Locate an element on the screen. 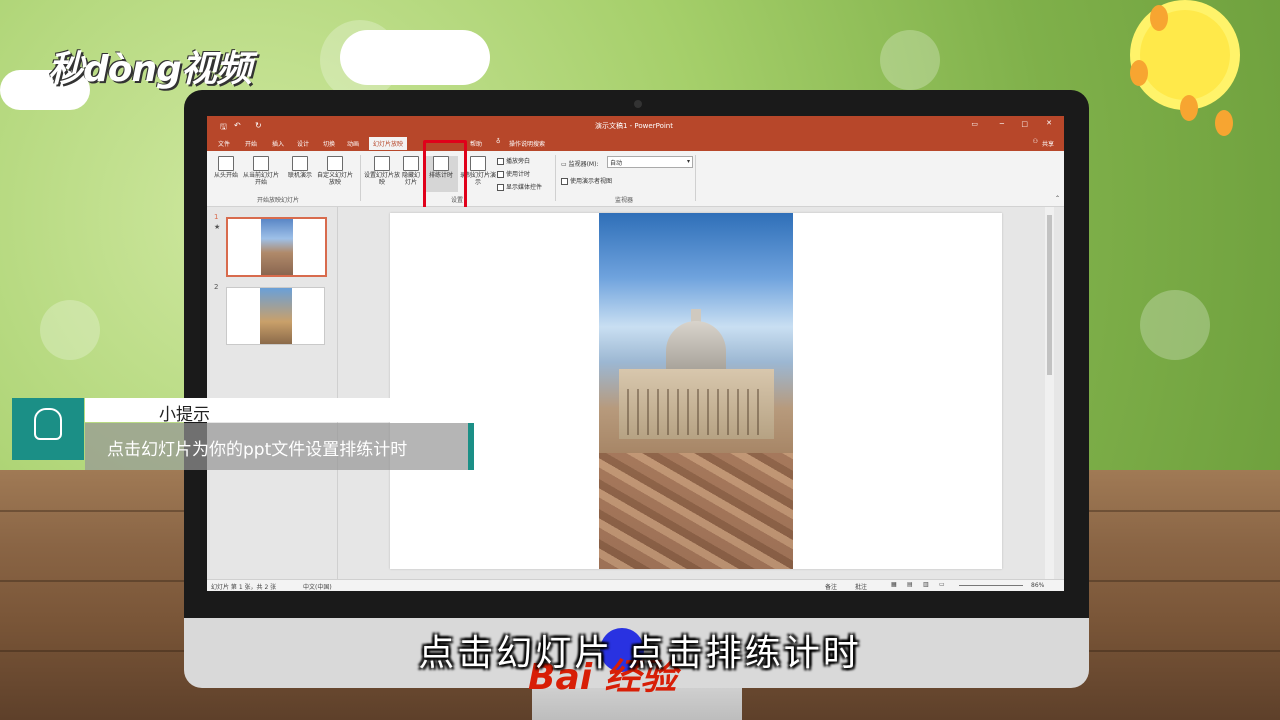  highlight-rehearse is located at coordinates (445, 177).